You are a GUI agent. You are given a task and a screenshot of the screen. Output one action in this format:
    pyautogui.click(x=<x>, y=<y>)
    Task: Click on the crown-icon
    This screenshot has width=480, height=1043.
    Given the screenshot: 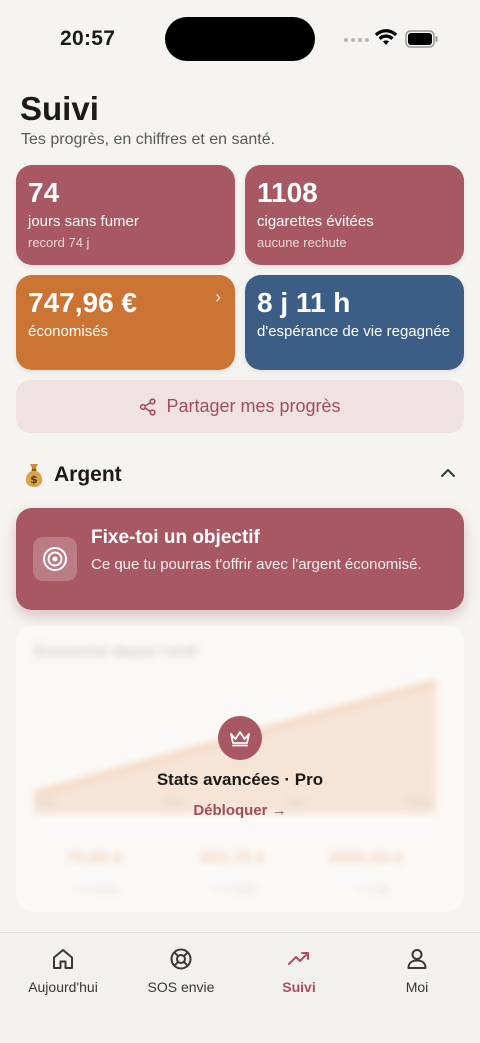 What is the action you would take?
    pyautogui.click(x=240, y=738)
    